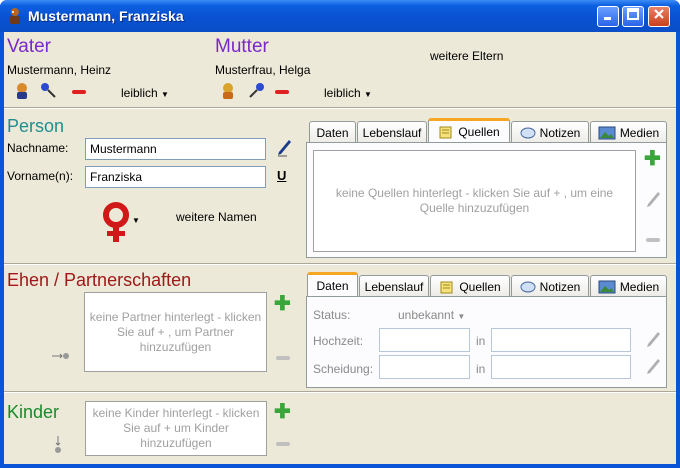 The width and height of the screenshot is (680, 468). What do you see at coordinates (282, 304) in the screenshot?
I see `add-partner-icon: ✚` at bounding box center [282, 304].